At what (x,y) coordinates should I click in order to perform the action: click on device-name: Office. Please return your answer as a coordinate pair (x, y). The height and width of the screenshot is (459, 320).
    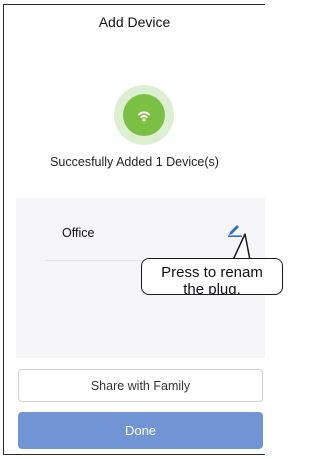
    Looking at the image, I should click on (78, 233).